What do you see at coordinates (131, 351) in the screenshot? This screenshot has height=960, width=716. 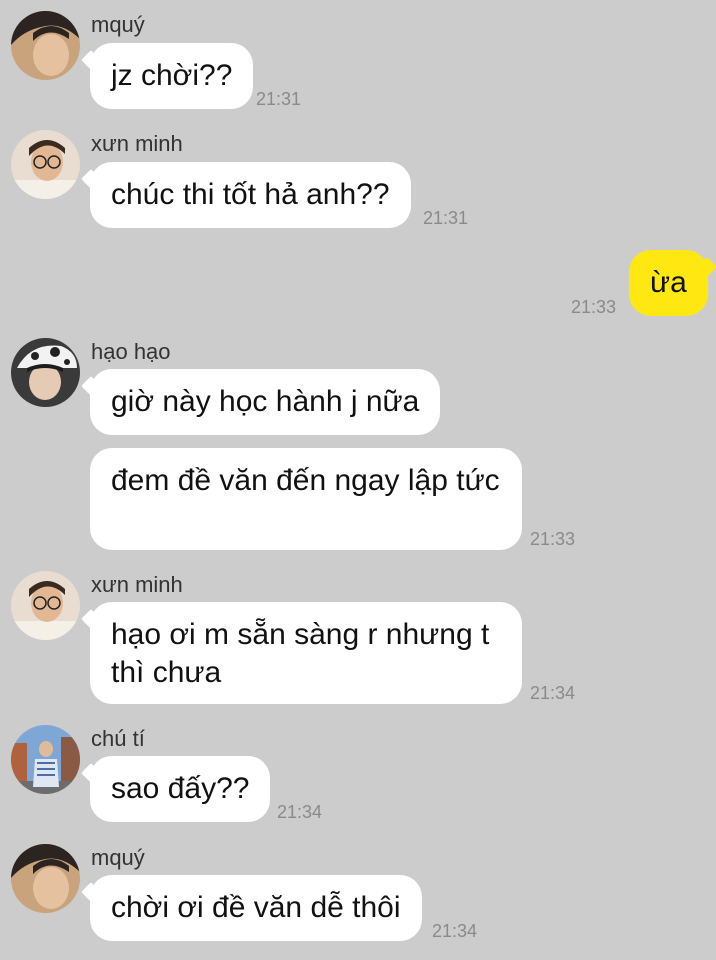 I see `sender-name: hạo hạo` at bounding box center [131, 351].